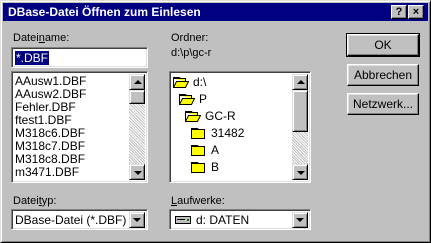 The height and width of the screenshot is (243, 431). What do you see at coordinates (215, 150) in the screenshot?
I see `folder-list-item: A` at bounding box center [215, 150].